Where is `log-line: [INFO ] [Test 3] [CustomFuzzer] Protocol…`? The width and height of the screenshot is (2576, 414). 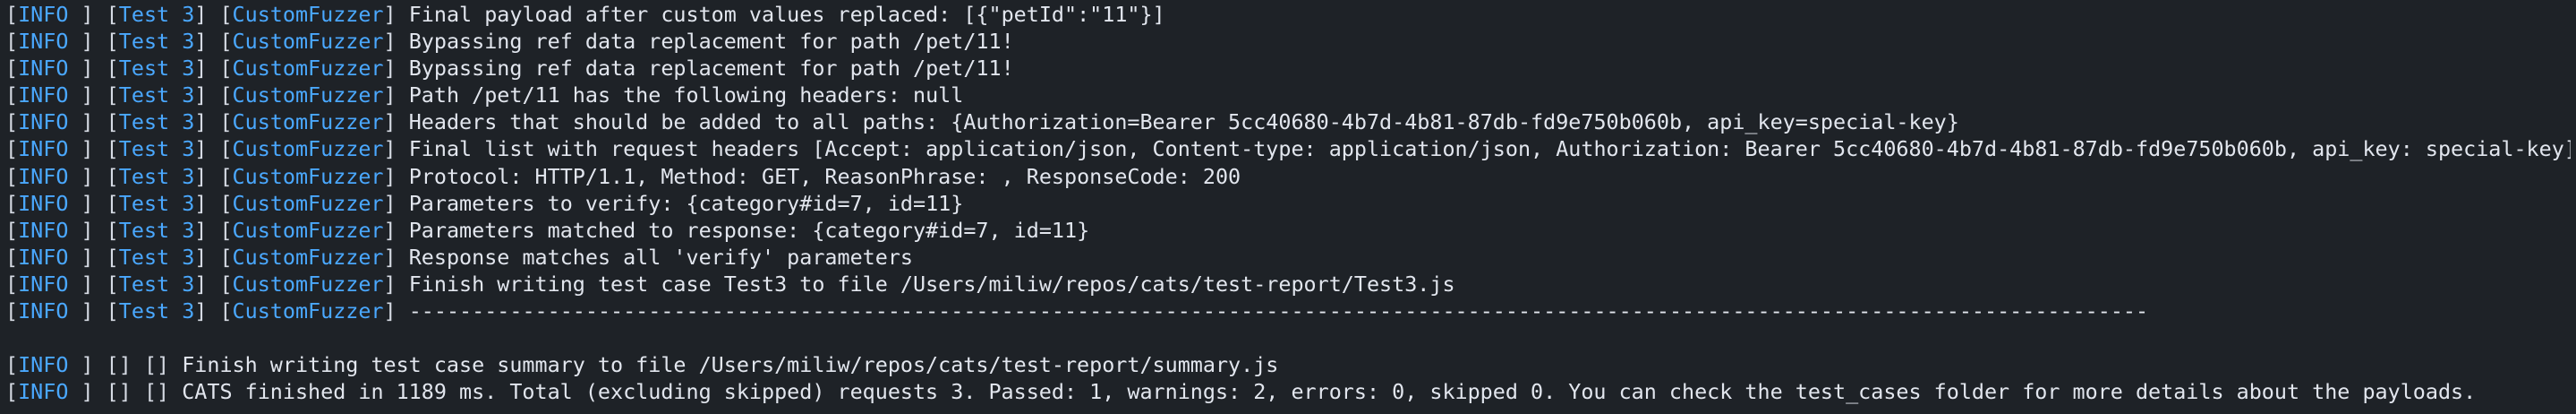
log-line: [INFO ] [Test 3] [CustomFuzzer] Protocol… is located at coordinates (623, 176).